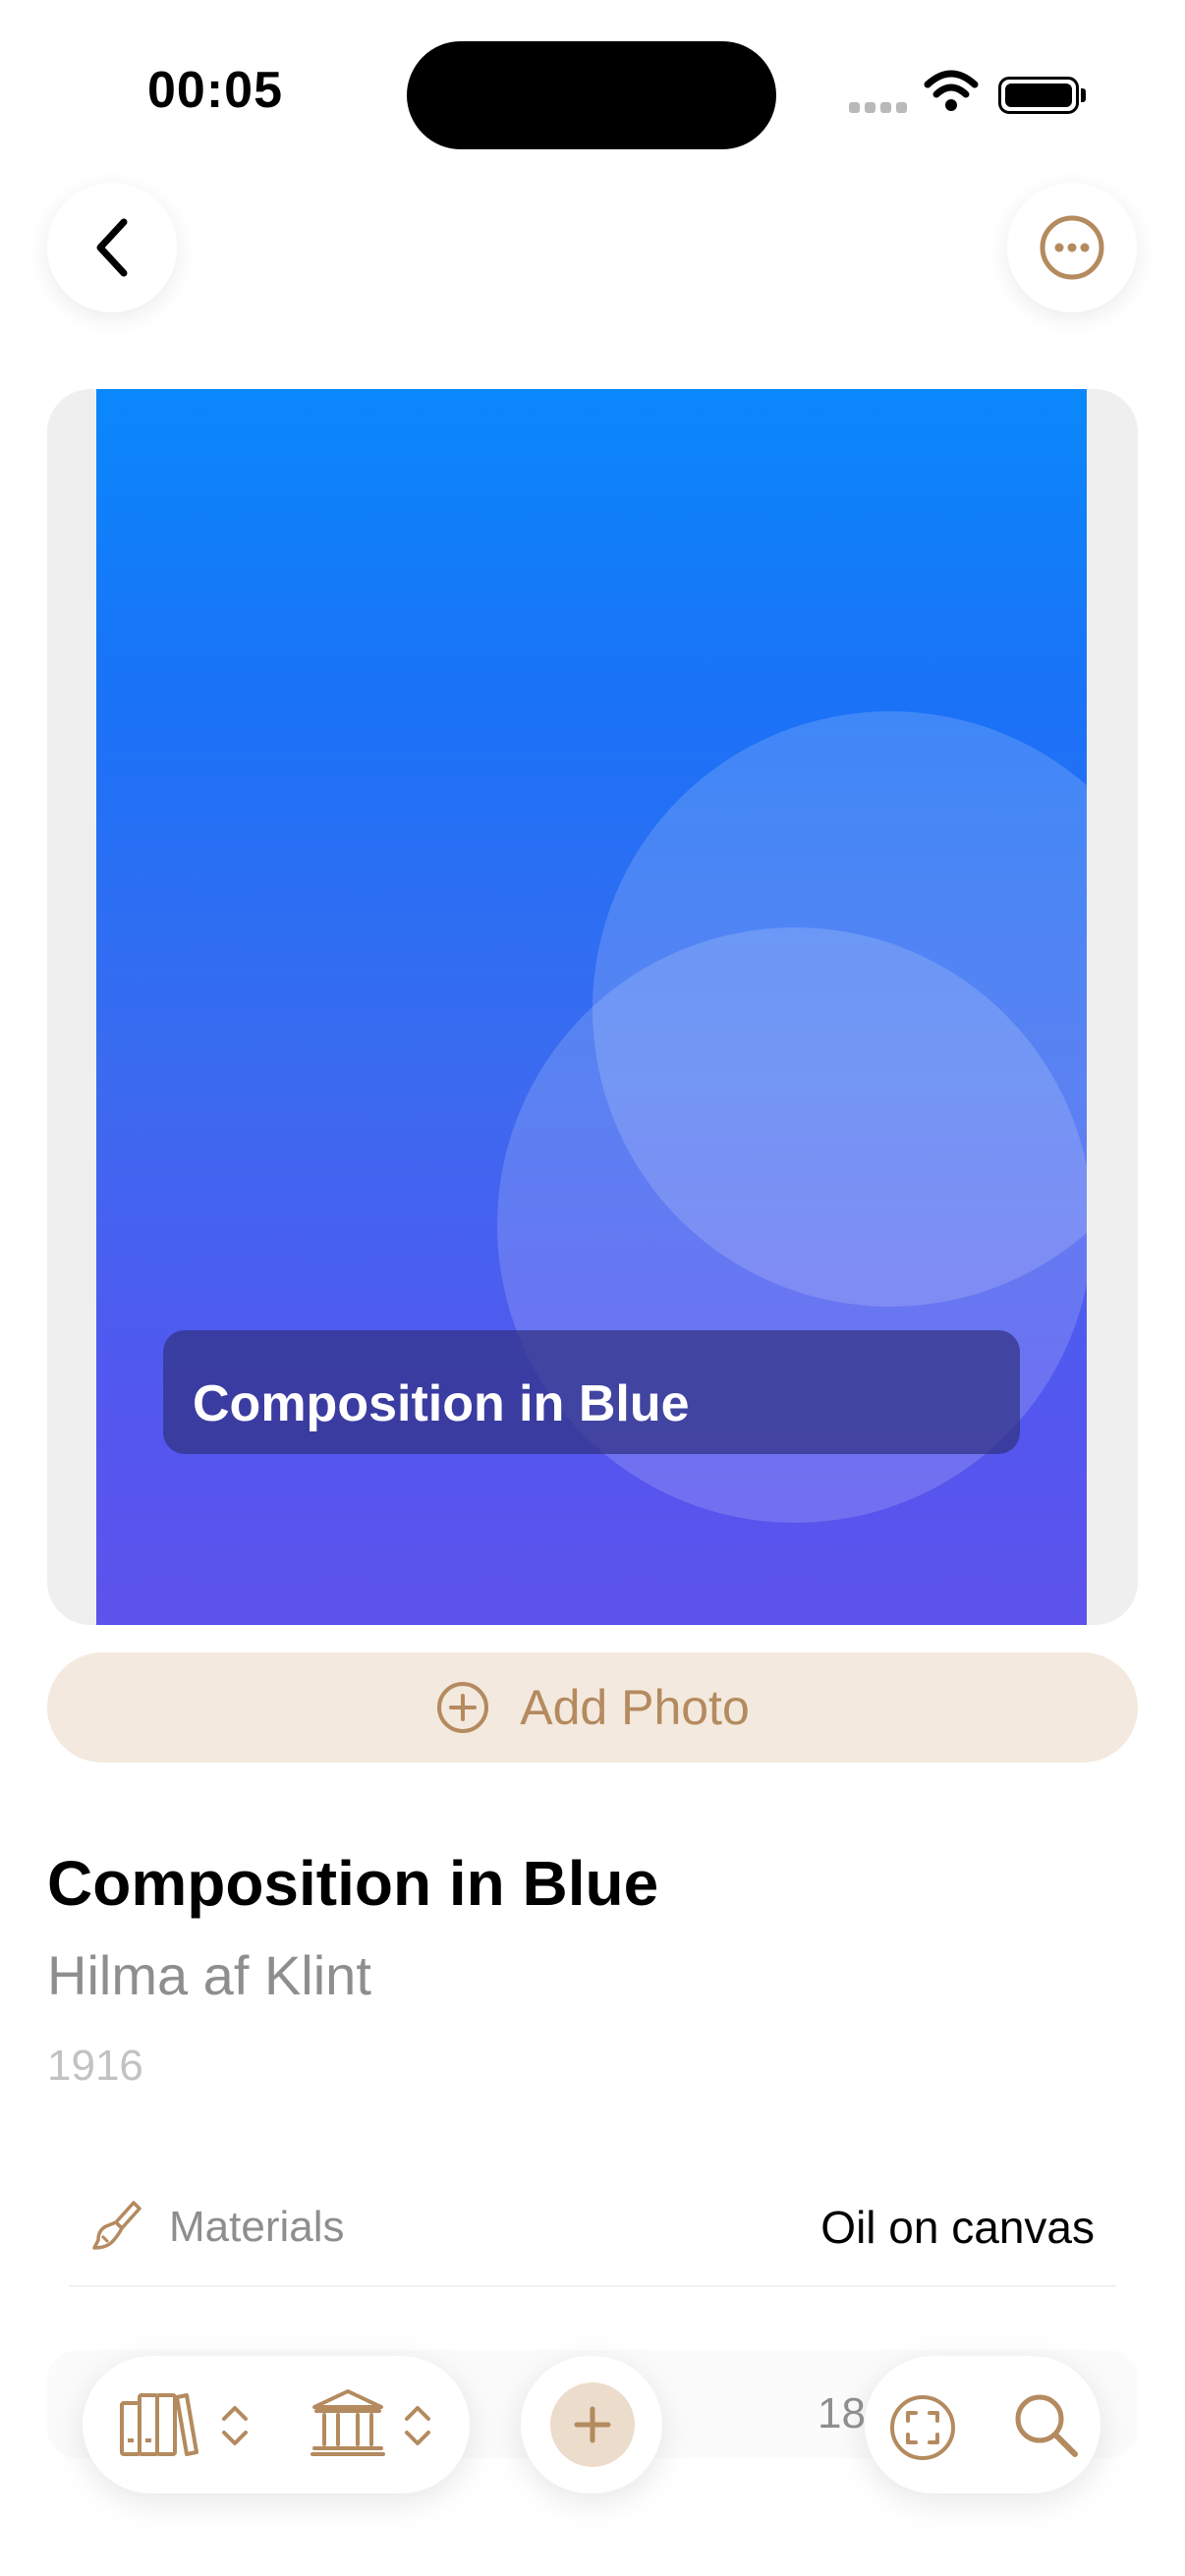 The image size is (1185, 2576). What do you see at coordinates (117, 2225) in the screenshot?
I see `paintbrush-icon` at bounding box center [117, 2225].